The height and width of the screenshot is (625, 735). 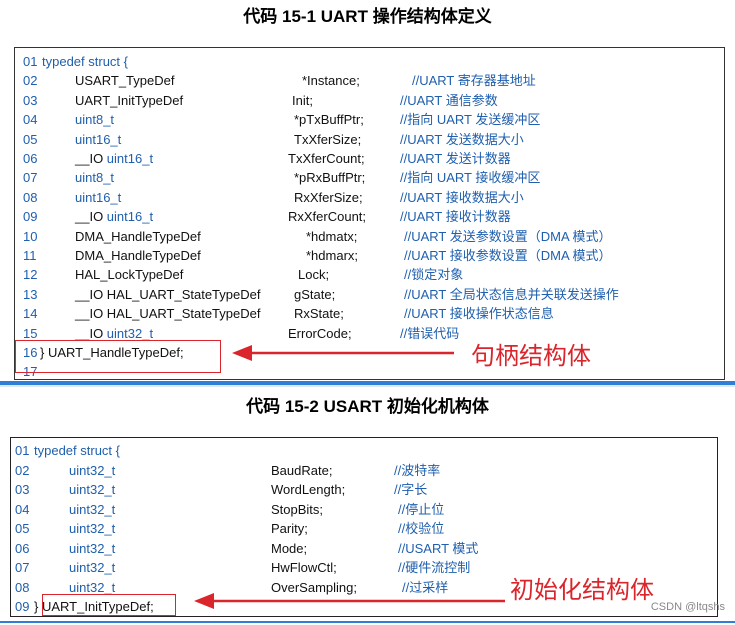 I want to click on code-comment: //UART 接收参数设置（DMA 模式）, so click(x=508, y=255).